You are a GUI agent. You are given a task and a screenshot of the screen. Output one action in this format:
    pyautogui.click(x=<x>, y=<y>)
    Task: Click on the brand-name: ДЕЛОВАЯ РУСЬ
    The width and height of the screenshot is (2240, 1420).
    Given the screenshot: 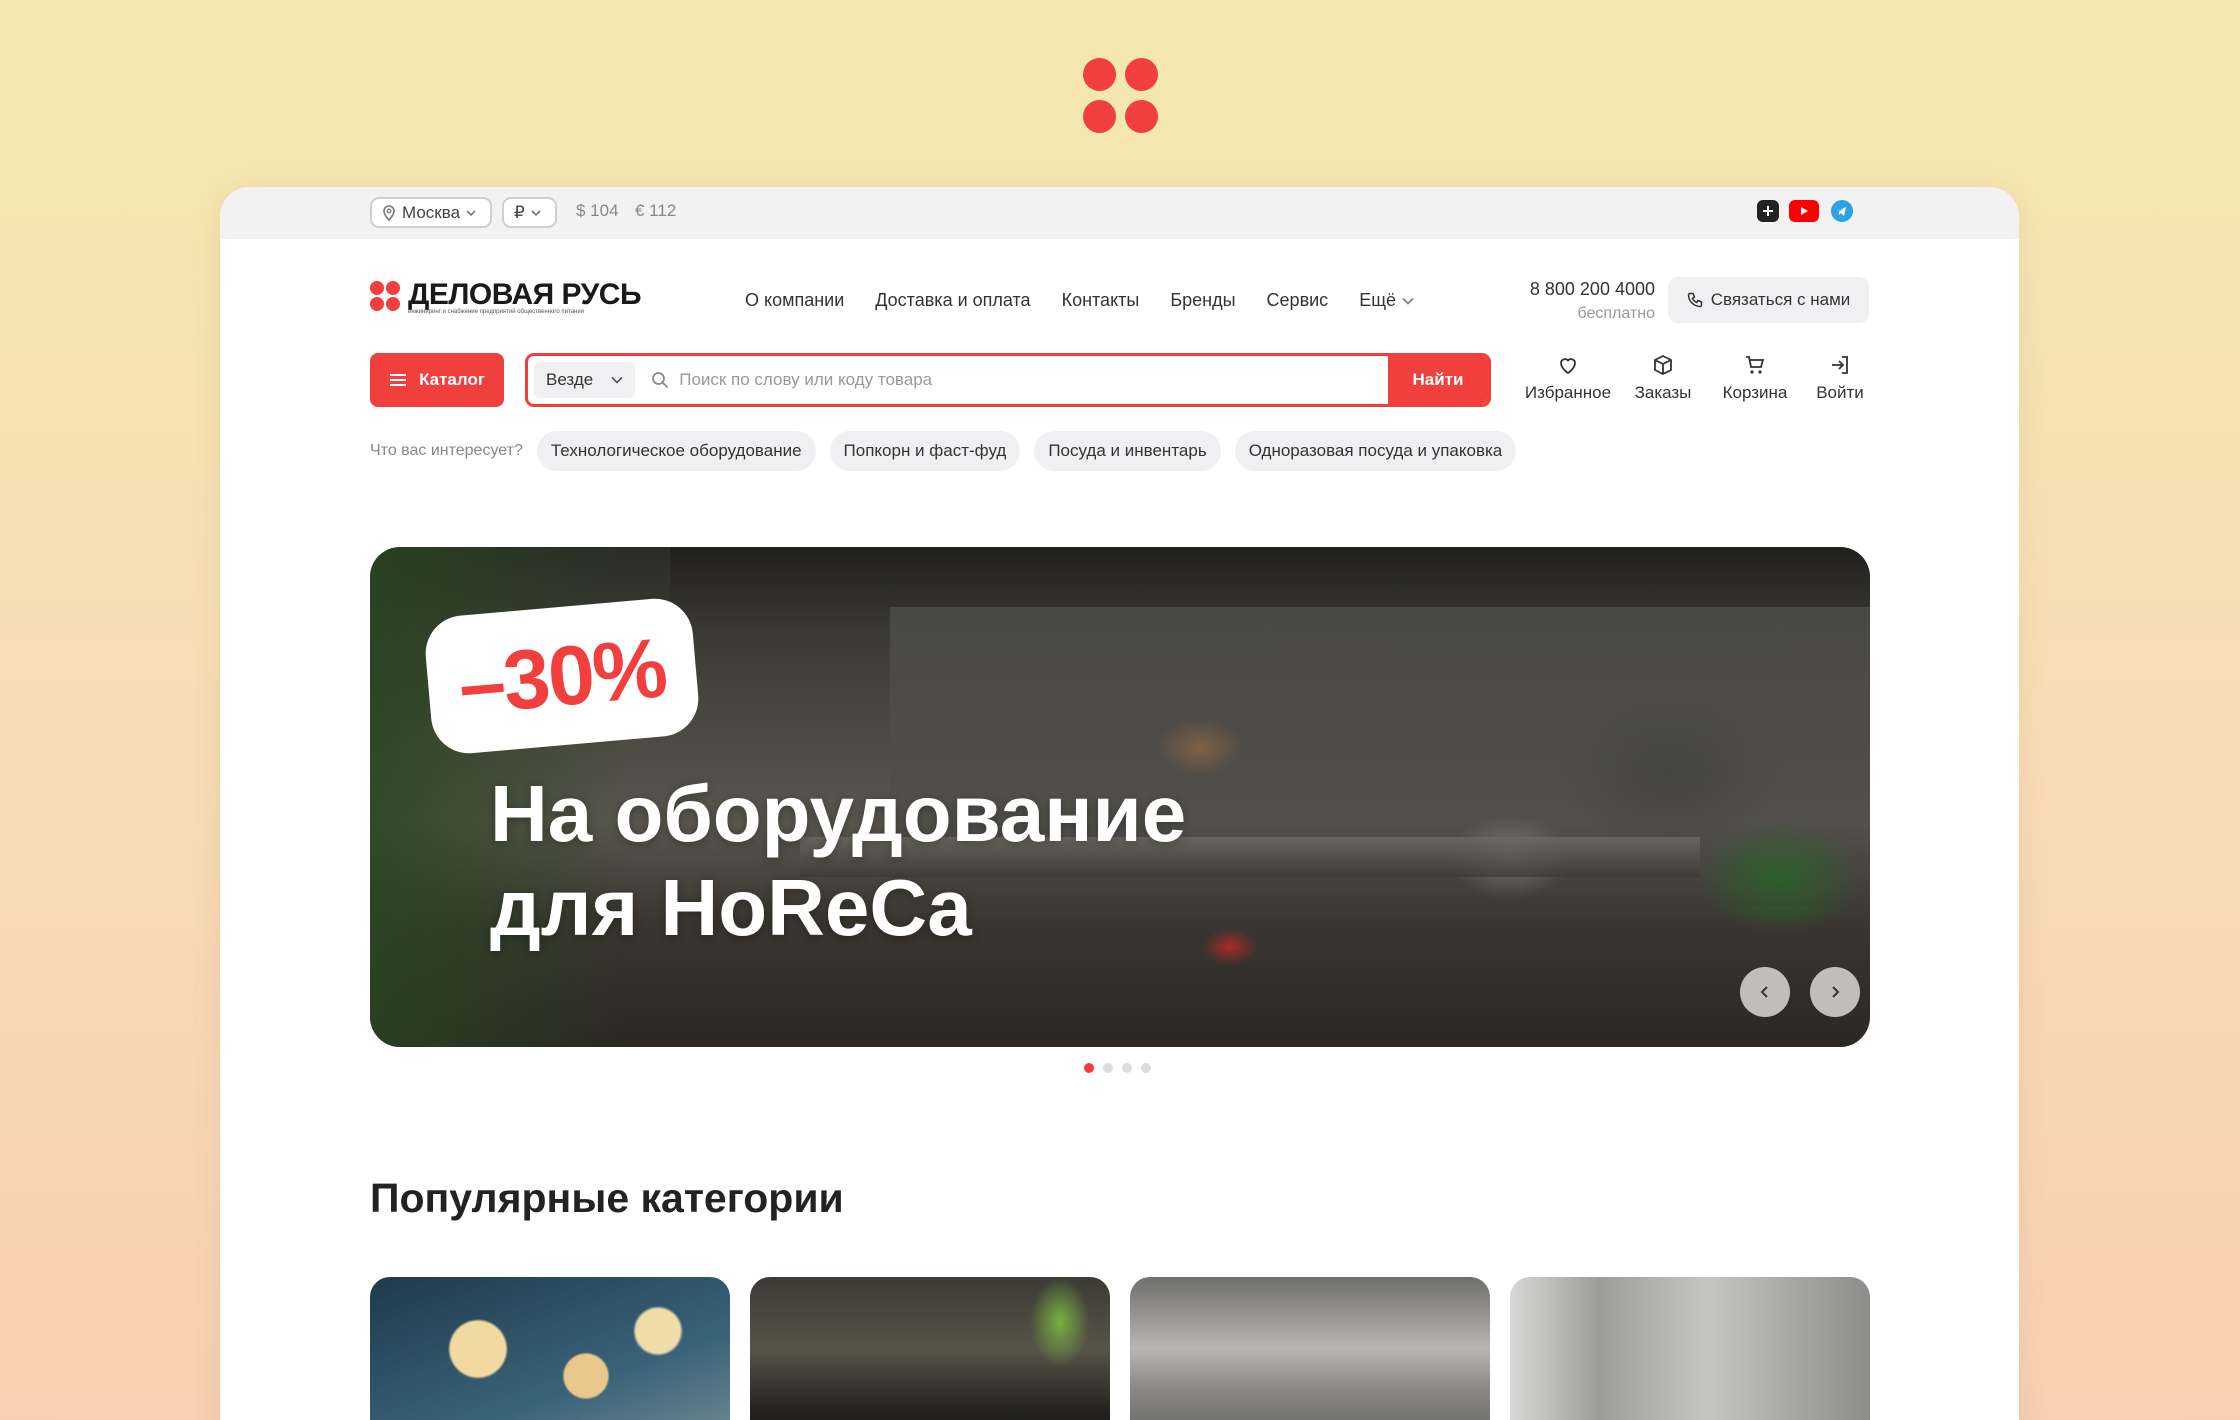 What is the action you would take?
    pyautogui.click(x=525, y=294)
    